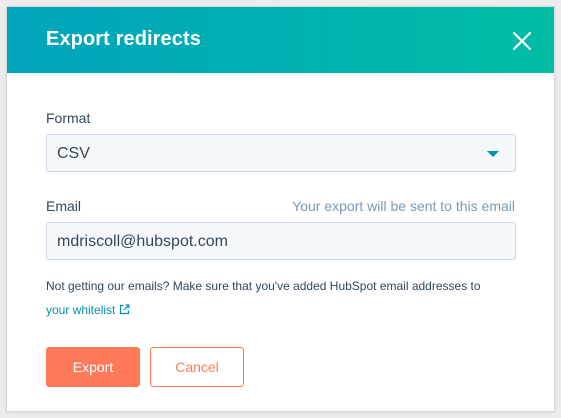  Describe the element at coordinates (64, 206) in the screenshot. I see `email-label: Email` at that location.